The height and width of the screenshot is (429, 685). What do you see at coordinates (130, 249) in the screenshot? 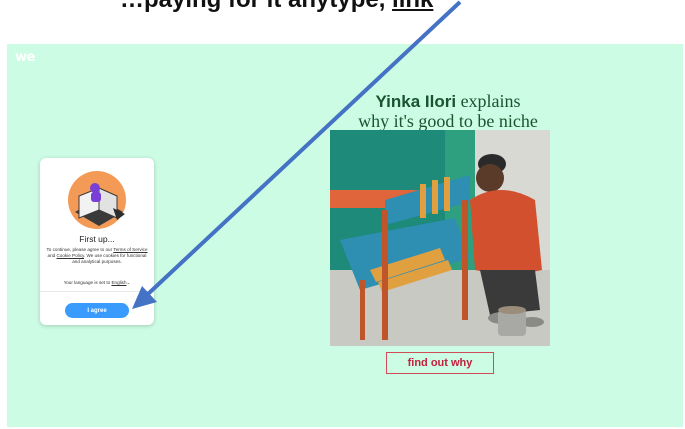
I see `terms-of-service-link: Terms of Service` at bounding box center [130, 249].